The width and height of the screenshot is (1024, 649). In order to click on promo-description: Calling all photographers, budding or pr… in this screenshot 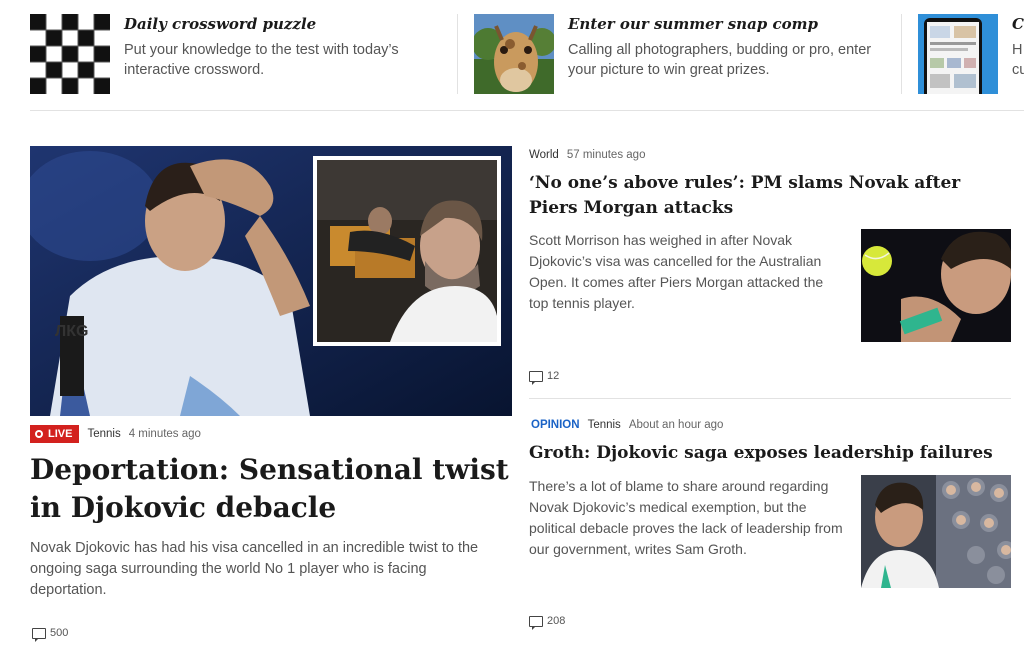, I will do `click(720, 60)`.